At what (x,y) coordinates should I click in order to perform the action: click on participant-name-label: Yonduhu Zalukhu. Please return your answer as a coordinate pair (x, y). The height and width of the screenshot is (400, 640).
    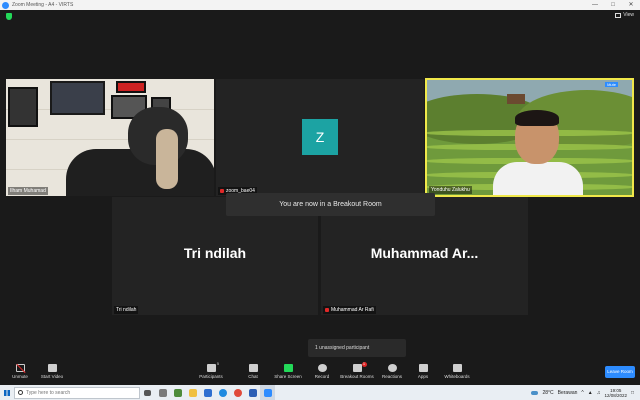
    Looking at the image, I should click on (450, 190).